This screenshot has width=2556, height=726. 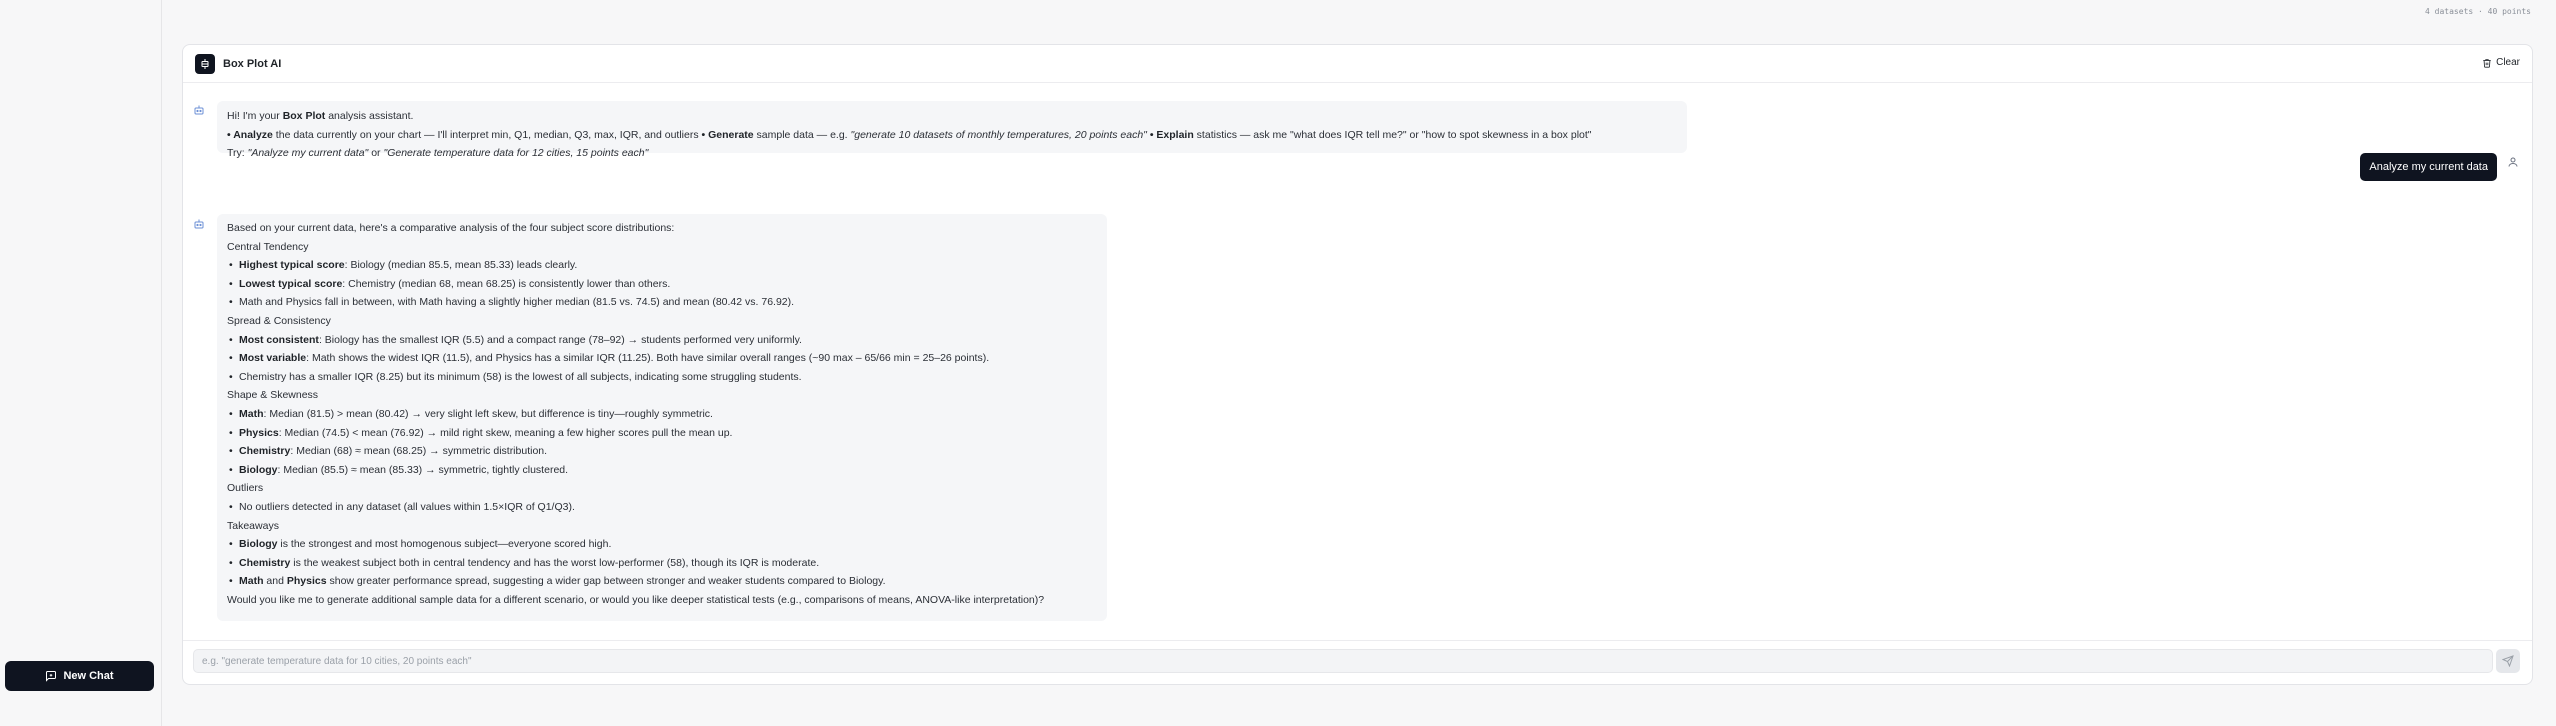 I want to click on box-plot-logo-icon, so click(x=205, y=63).